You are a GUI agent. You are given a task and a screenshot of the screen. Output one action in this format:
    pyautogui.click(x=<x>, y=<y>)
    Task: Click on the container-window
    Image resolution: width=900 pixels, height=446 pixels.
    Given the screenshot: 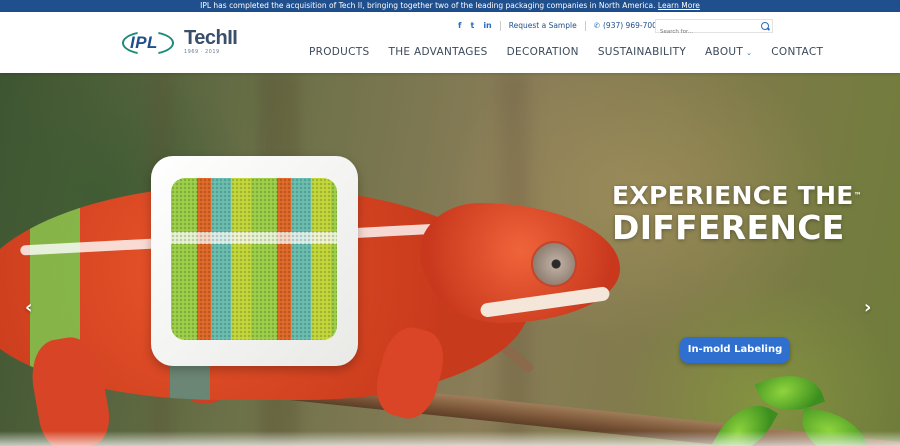 What is the action you would take?
    pyautogui.click(x=254, y=259)
    